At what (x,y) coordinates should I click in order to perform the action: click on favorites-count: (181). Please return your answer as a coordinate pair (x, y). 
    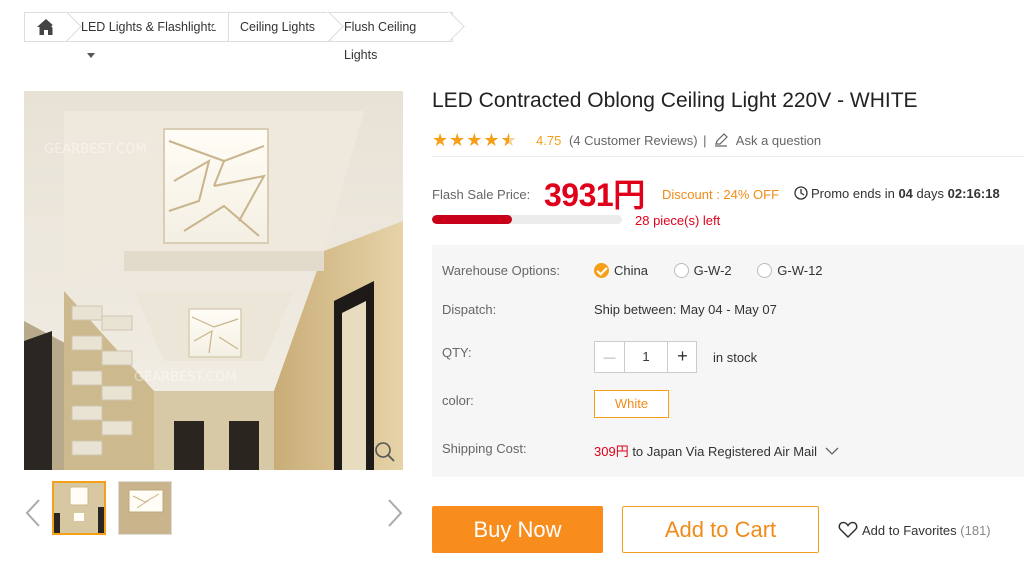
    Looking at the image, I should click on (975, 530).